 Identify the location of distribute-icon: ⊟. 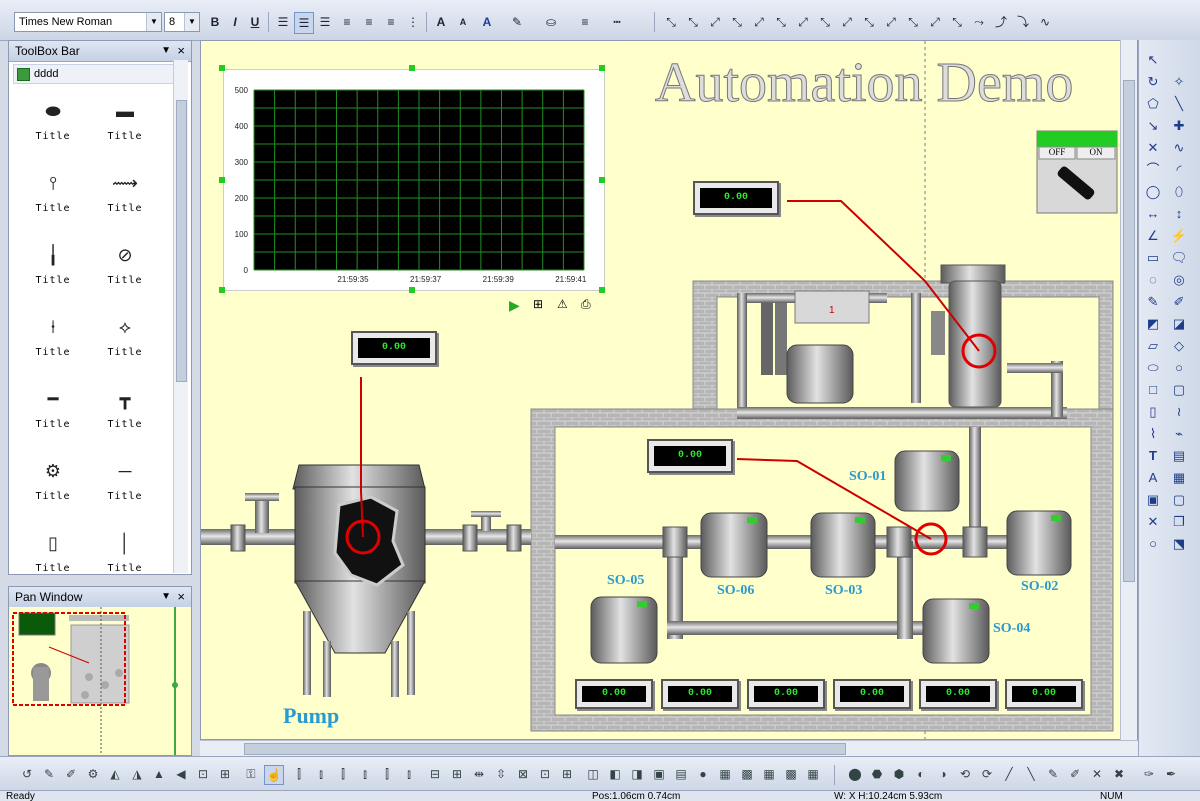
(435, 774).